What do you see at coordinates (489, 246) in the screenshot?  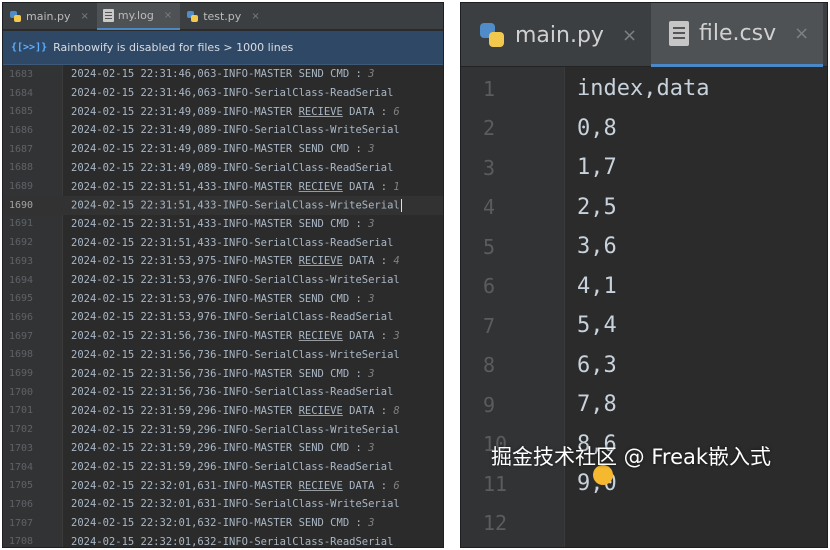 I see `line-number: 5` at bounding box center [489, 246].